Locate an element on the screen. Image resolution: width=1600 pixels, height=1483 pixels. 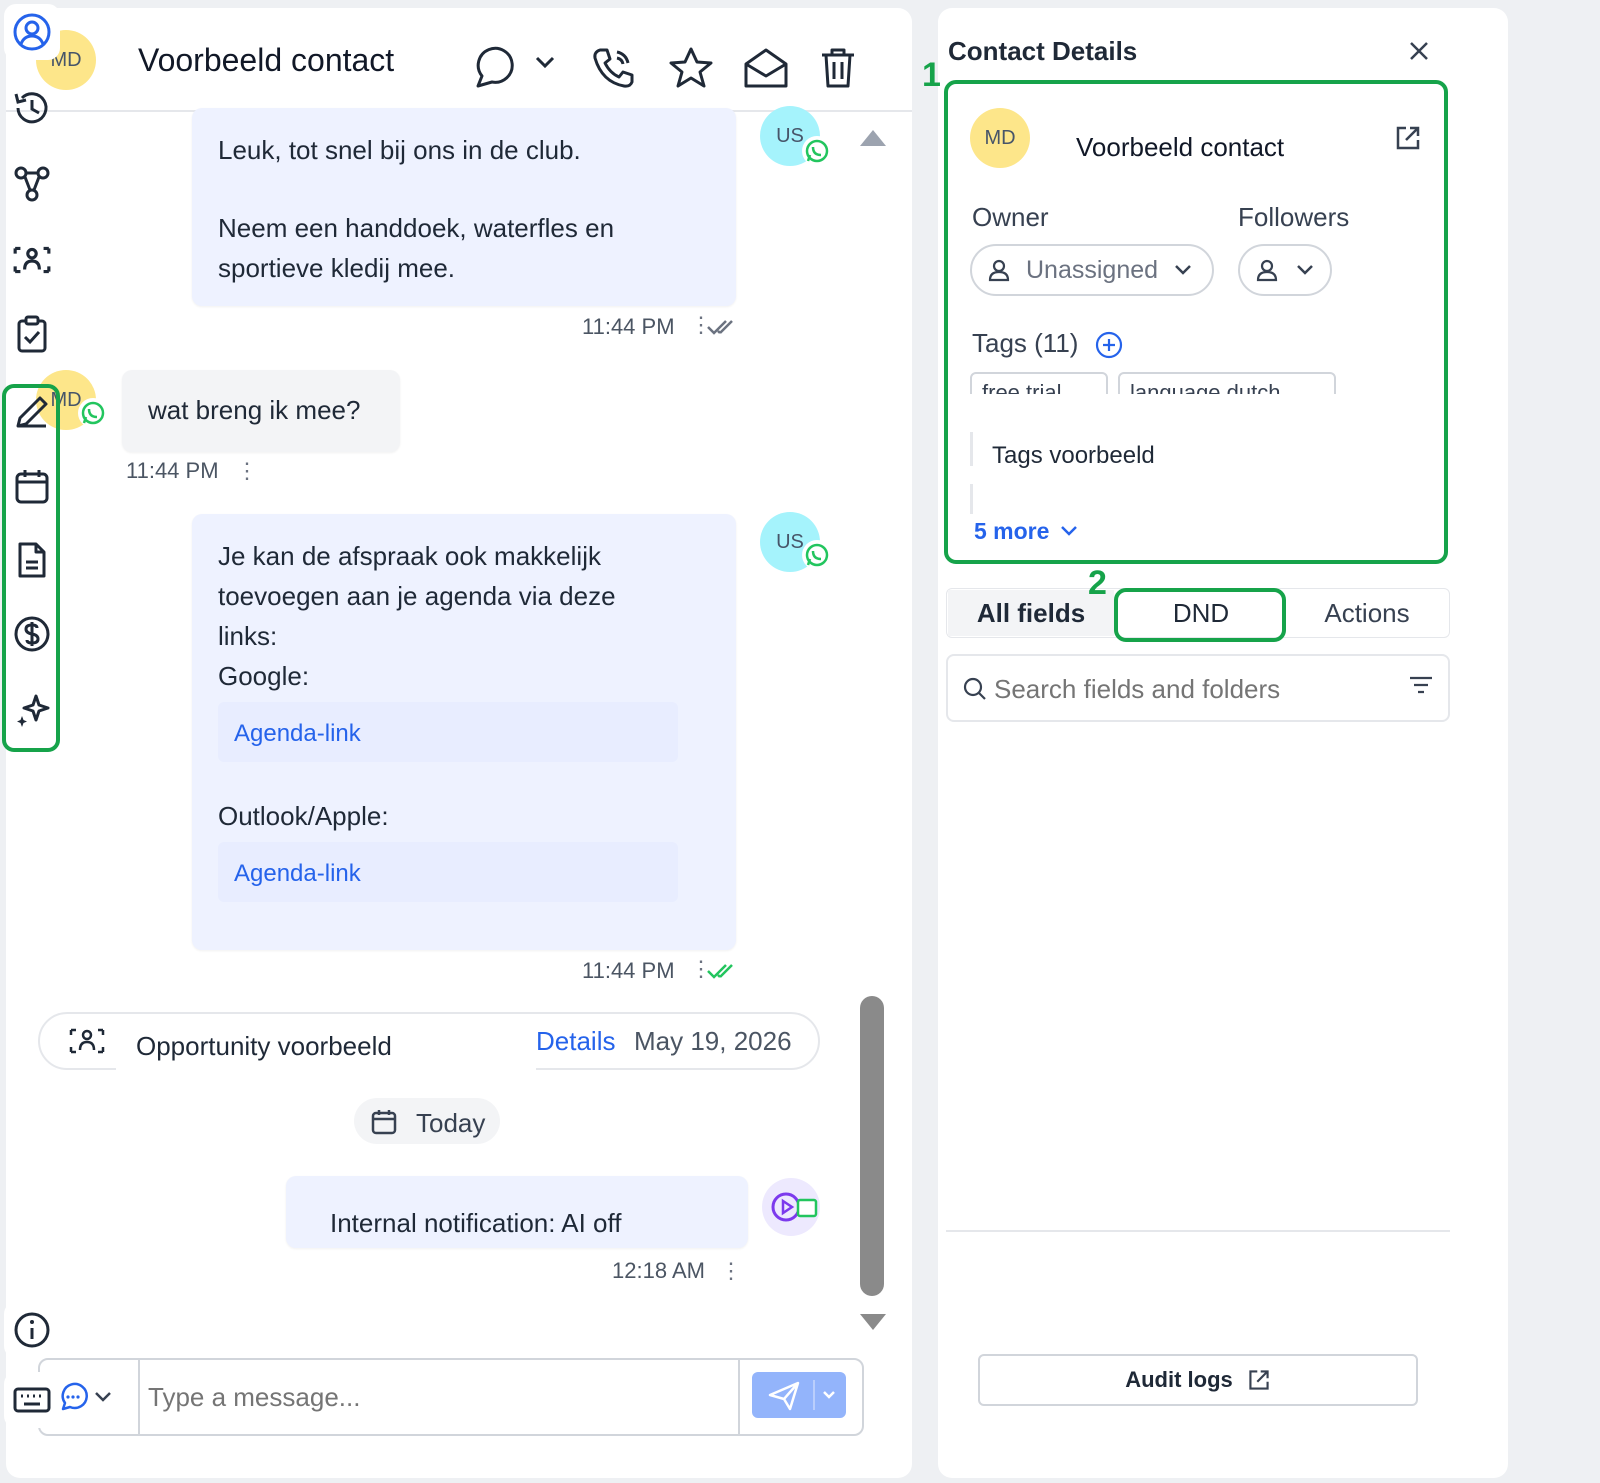
trash-icon is located at coordinates (838, 68).